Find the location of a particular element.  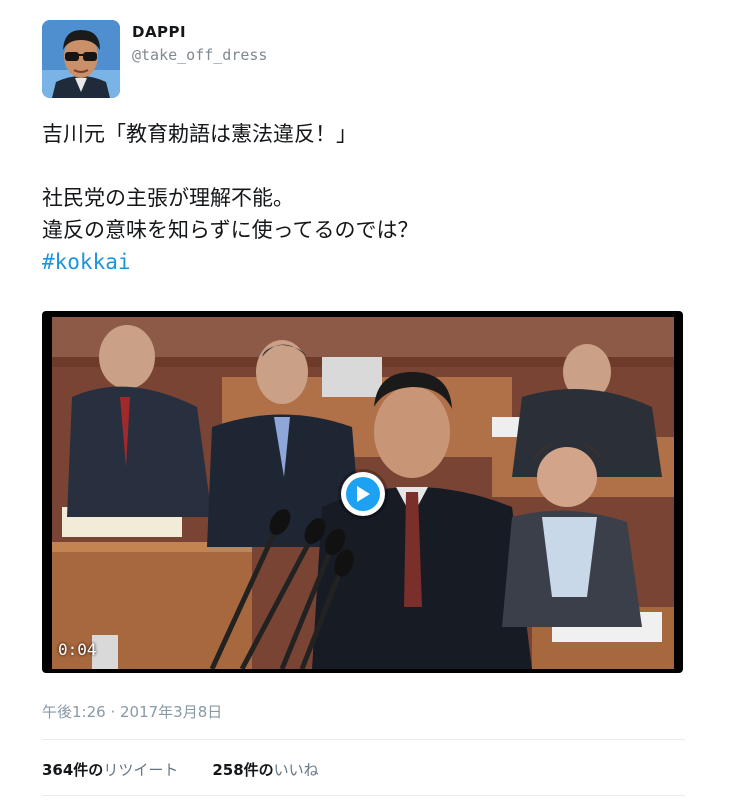

like-count: 258件の is located at coordinates (243, 770).